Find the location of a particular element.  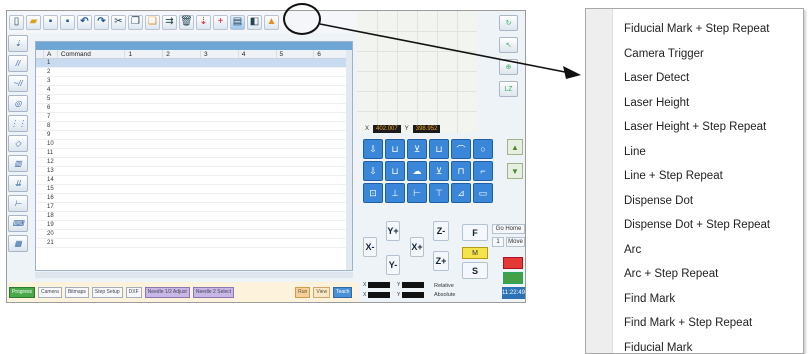

menu-item: Dispense Dot is located at coordinates (697, 205).